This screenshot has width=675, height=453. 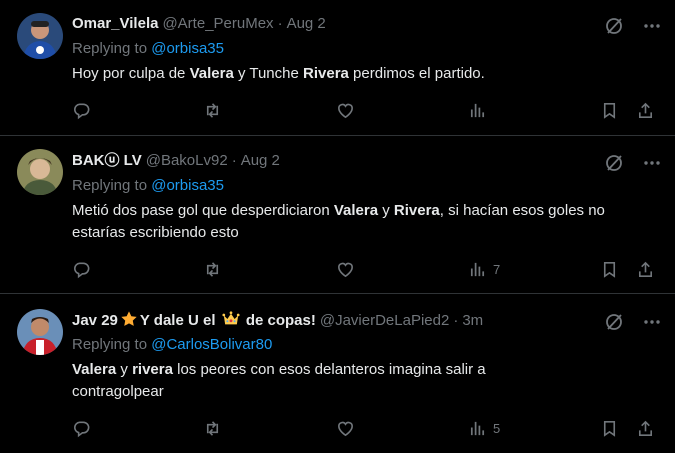 I want to click on tweet-header: Omar_Vilela @Arte_PeruMex · Aug 2, so click(x=199, y=24).